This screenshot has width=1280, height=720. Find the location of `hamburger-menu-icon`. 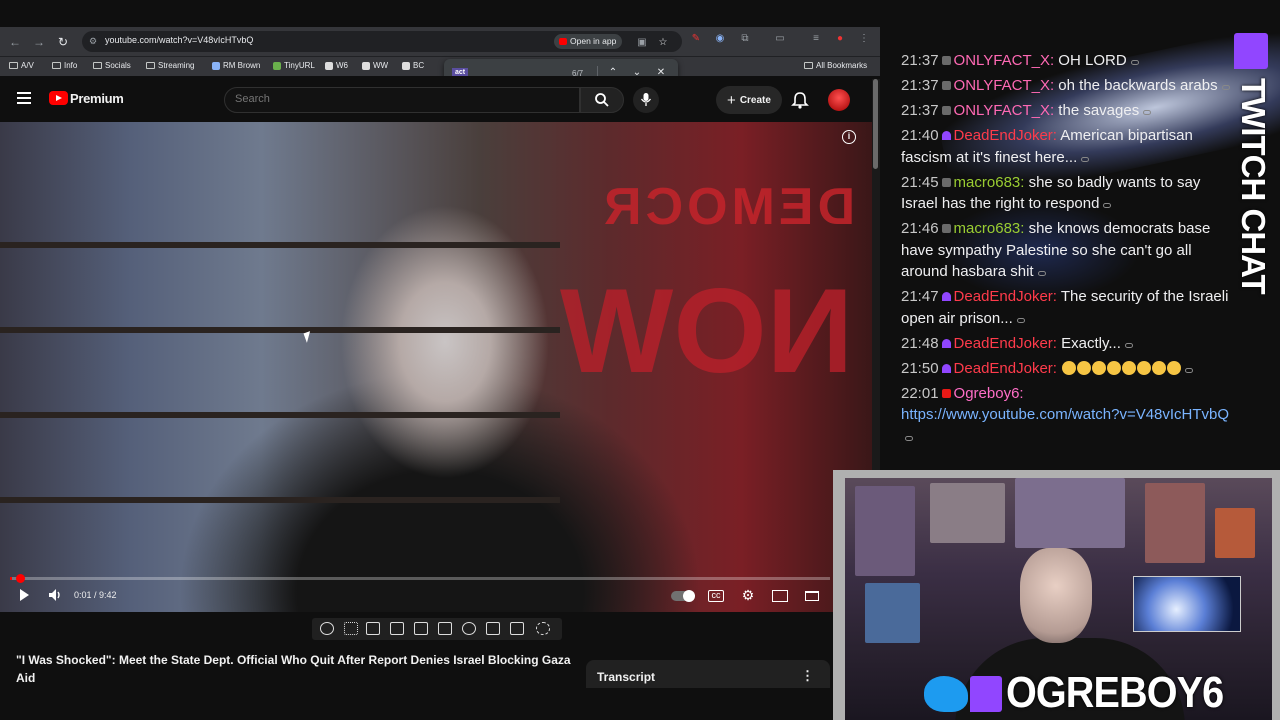

hamburger-menu-icon is located at coordinates (24, 98).